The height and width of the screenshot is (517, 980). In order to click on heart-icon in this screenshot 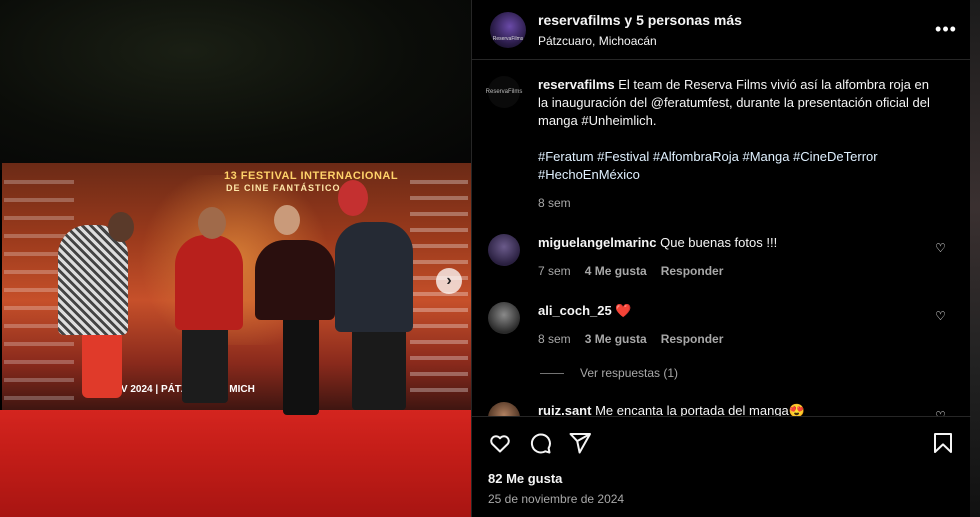, I will do `click(500, 444)`.